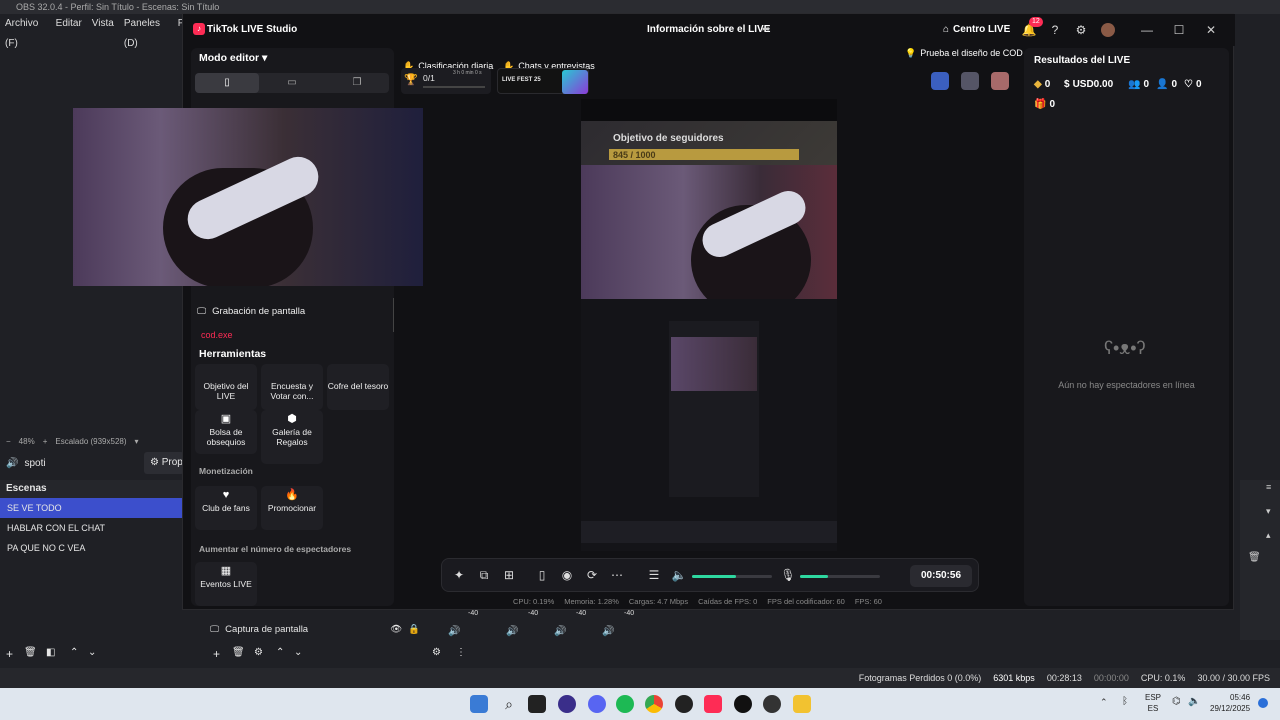  Describe the element at coordinates (1268, 487) in the screenshot. I see `dock-menu-icon: ≡` at that location.